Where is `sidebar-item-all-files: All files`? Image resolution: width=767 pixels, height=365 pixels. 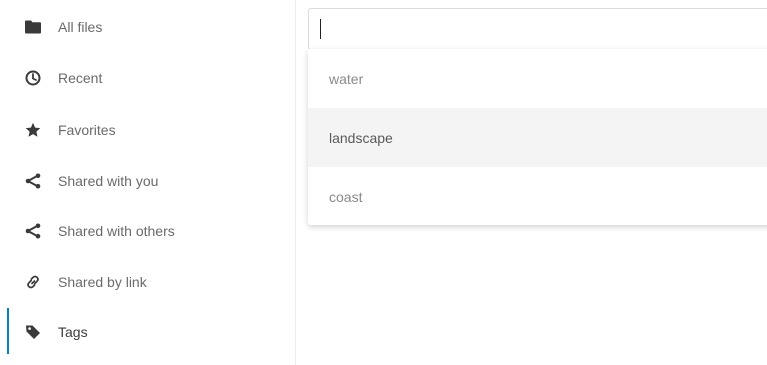 sidebar-item-all-files: All files is located at coordinates (147, 27).